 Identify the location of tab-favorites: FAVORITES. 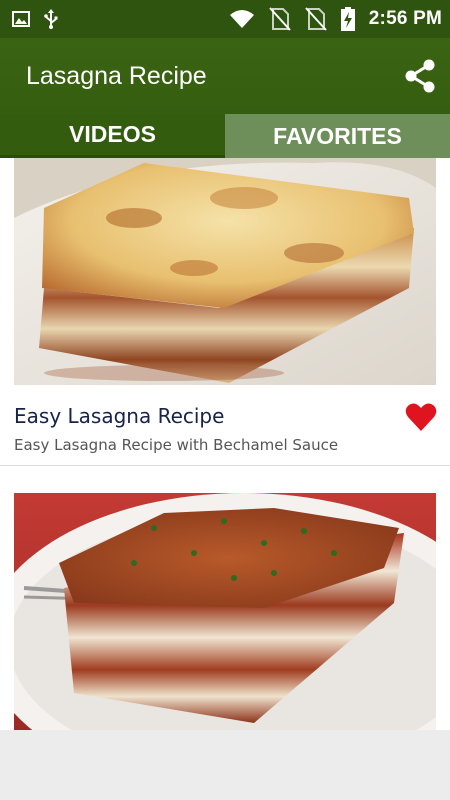
(337, 136).